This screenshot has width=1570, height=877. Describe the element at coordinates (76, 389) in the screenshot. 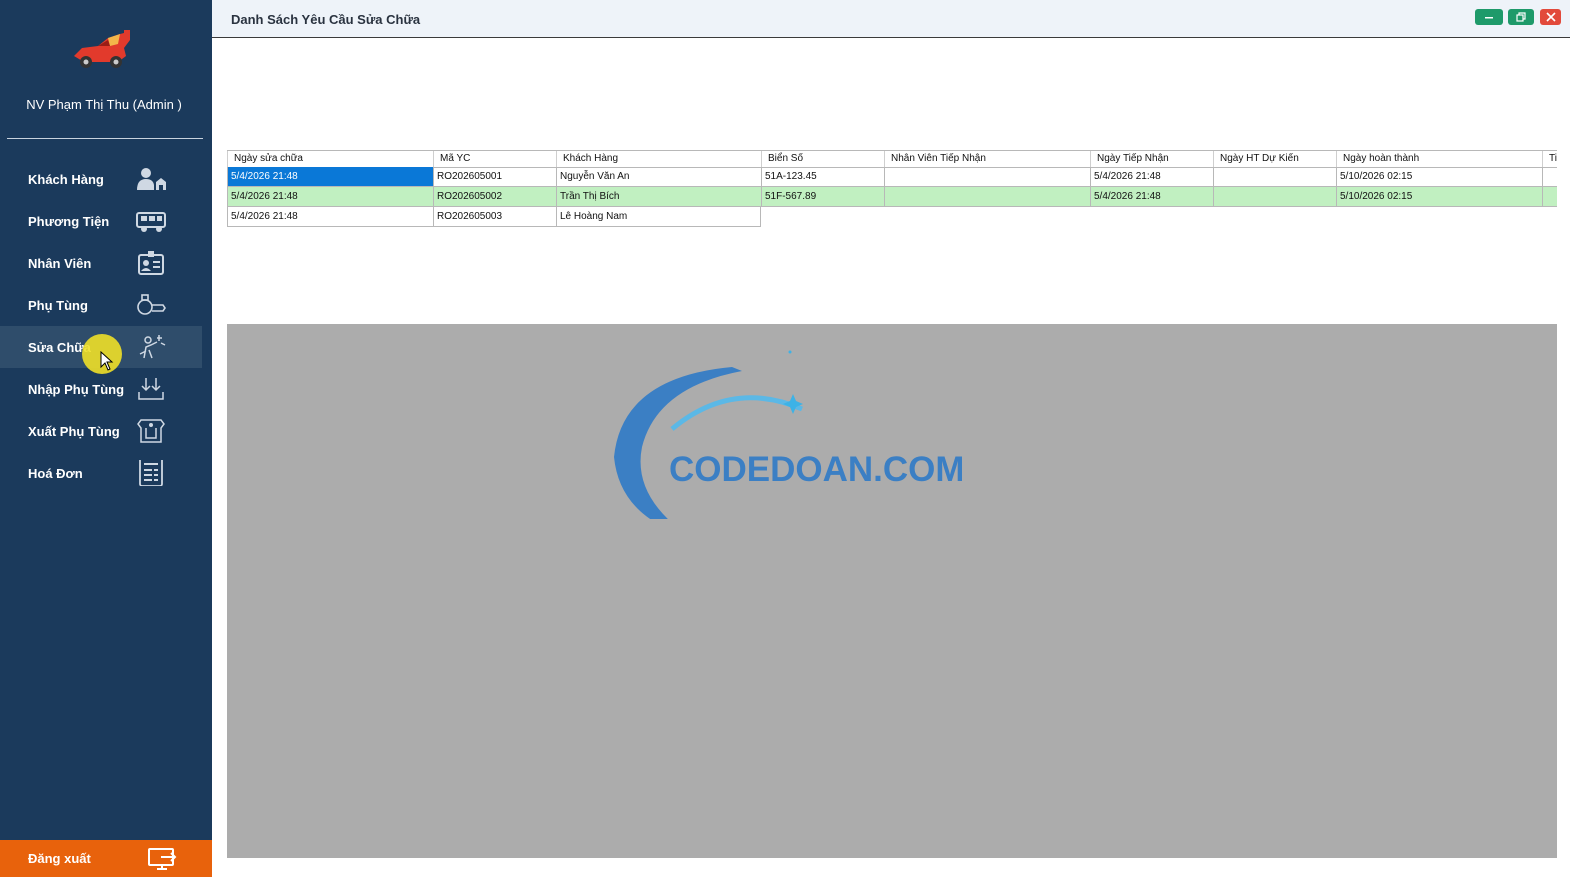

I see `sidebar-item-label: Nhập Phụ Tùng` at that location.